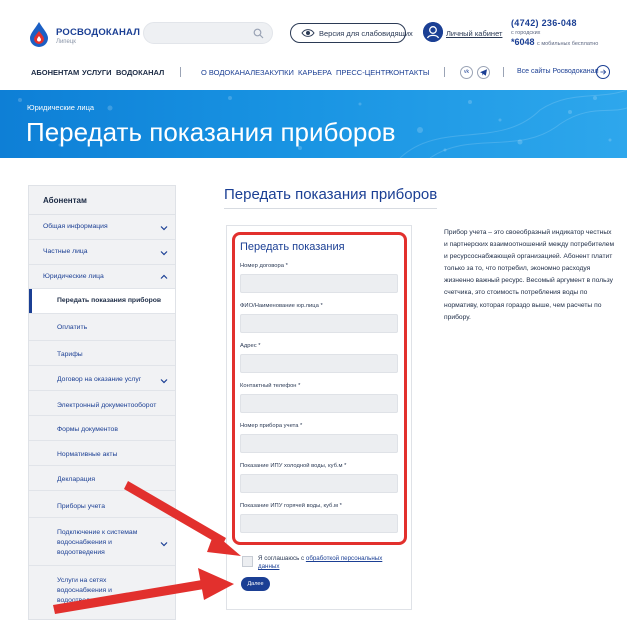  Describe the element at coordinates (72, 327) in the screenshot. I see `sidebar-item-label: Оплатить` at that location.